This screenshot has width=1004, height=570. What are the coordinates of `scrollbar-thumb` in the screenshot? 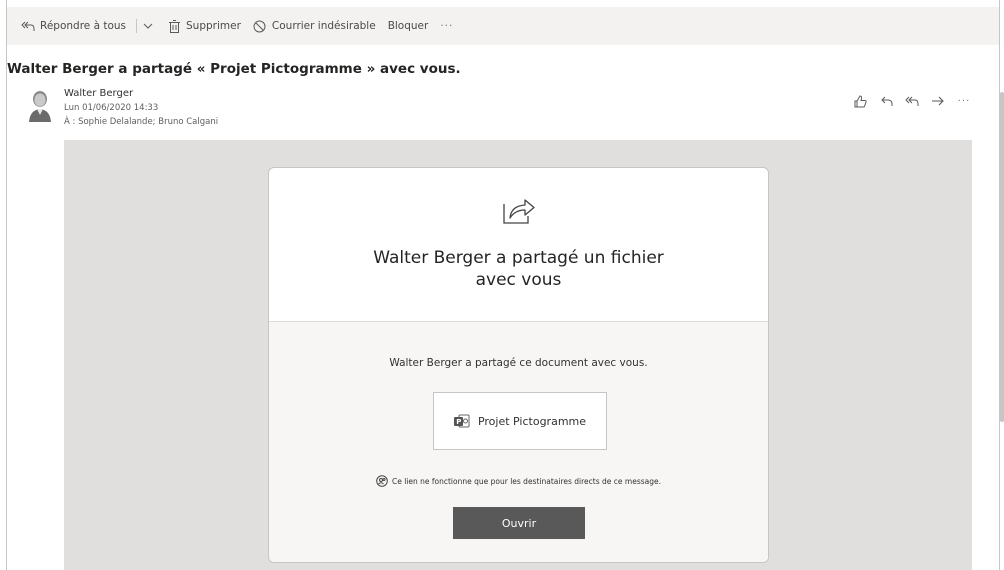 It's located at (1002, 257).